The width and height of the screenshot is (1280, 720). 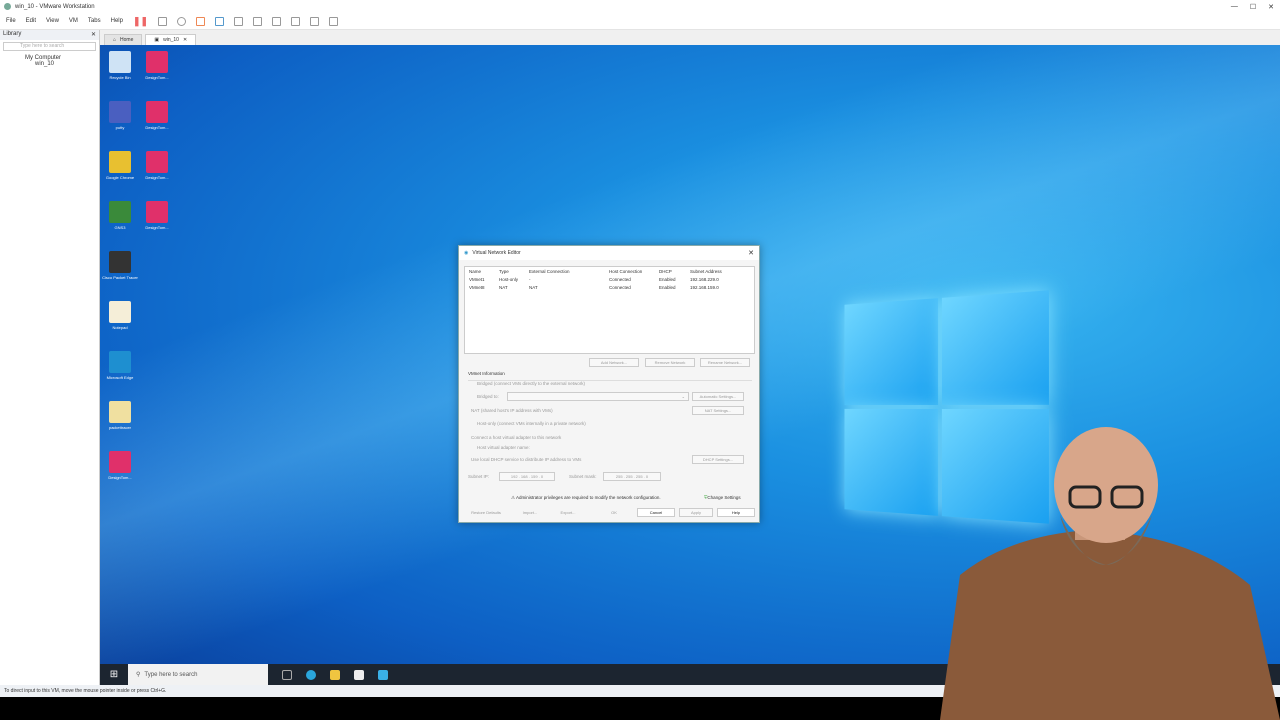 I want to click on edge-icon, so click(x=311, y=674).